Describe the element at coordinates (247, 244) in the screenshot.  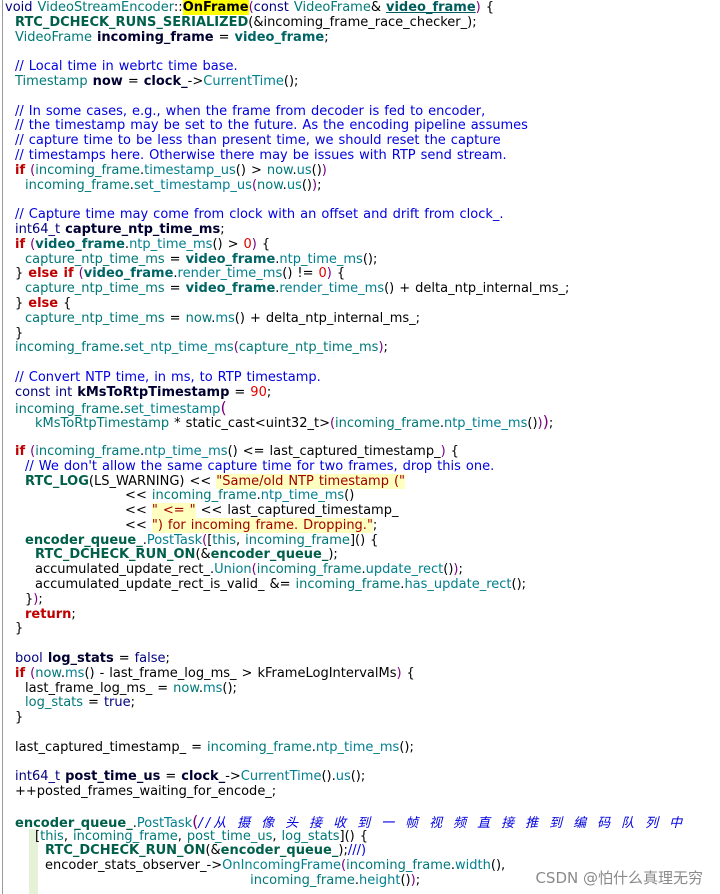
I see `code-number: 0` at that location.